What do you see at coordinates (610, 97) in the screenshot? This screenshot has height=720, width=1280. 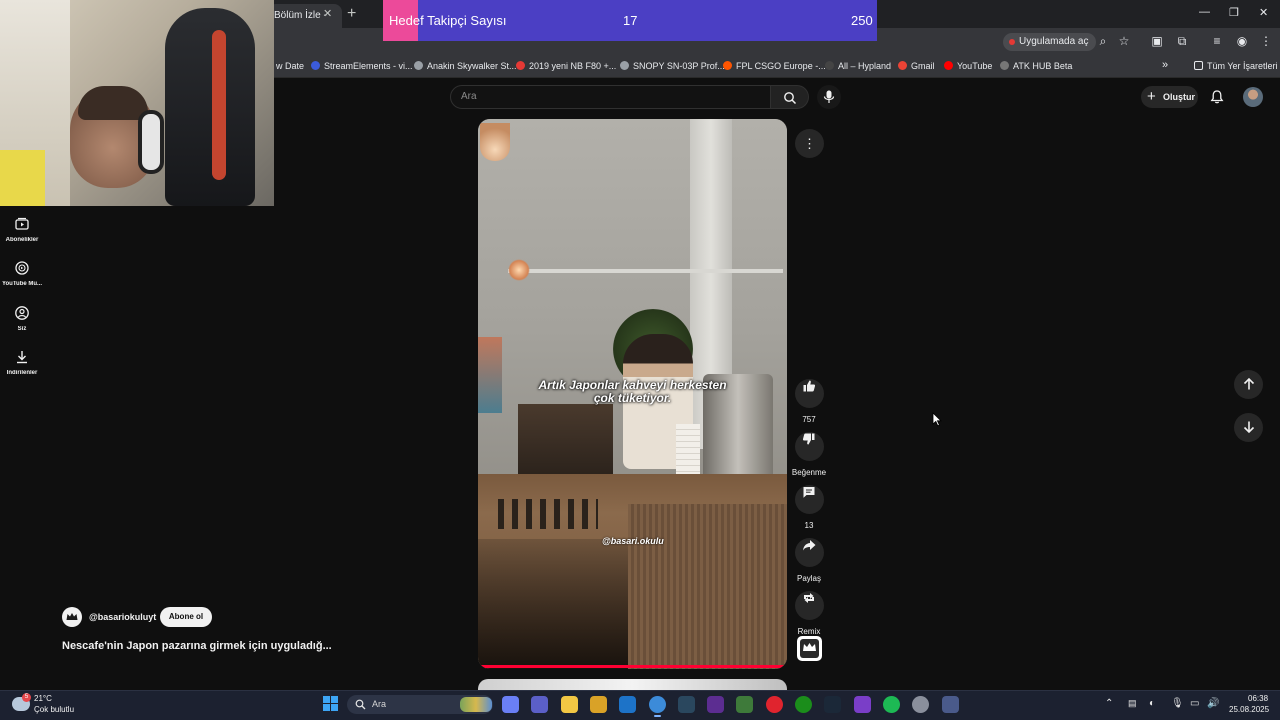 I see `search-input: Ara` at bounding box center [610, 97].